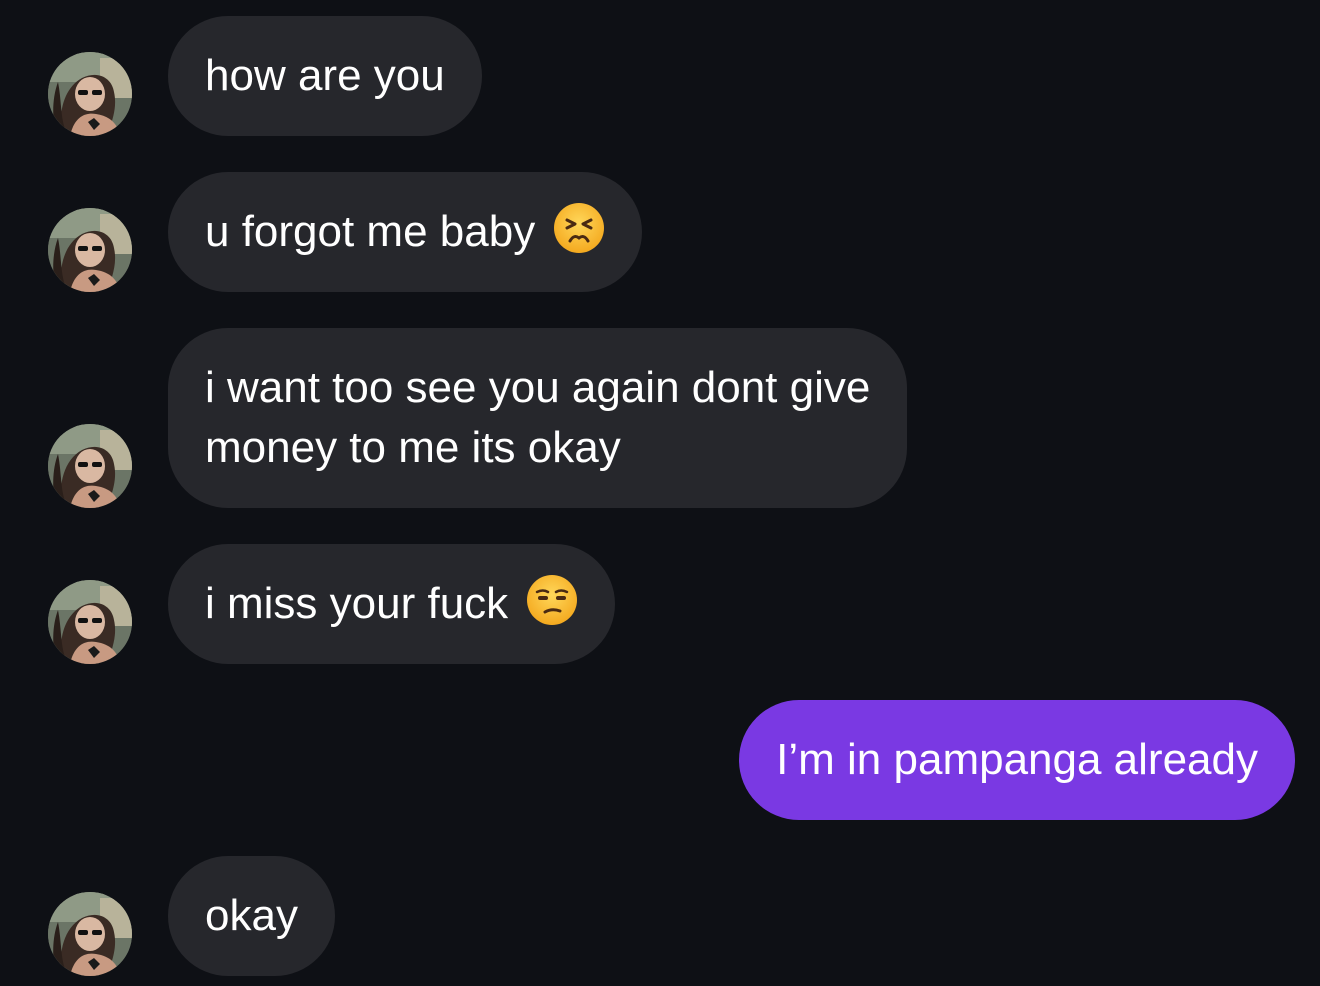 The image size is (1320, 986). What do you see at coordinates (370, 231) in the screenshot?
I see `message-text: u forgot me baby` at bounding box center [370, 231].